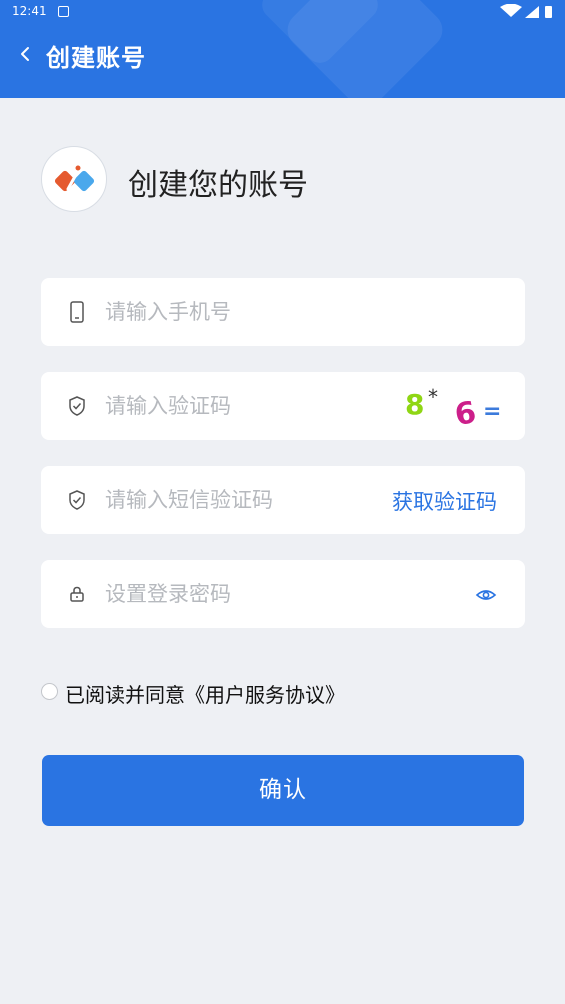 This screenshot has height=1004, width=565. I want to click on captcha-input, so click(255, 406).